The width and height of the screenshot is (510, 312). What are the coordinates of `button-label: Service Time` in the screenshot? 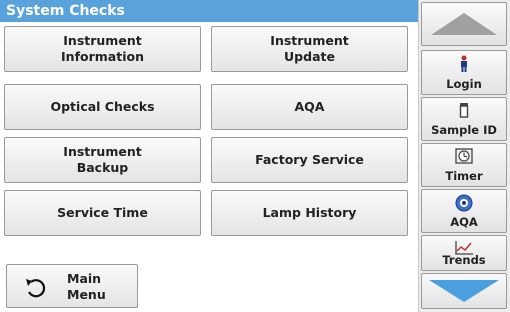 It's located at (102, 212).